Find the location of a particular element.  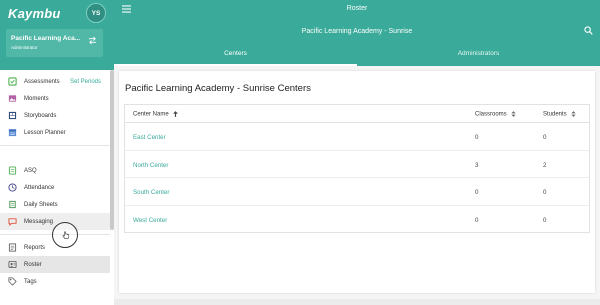

sidebar-item-daily-sheets: Daily Sheets is located at coordinates (55, 204).